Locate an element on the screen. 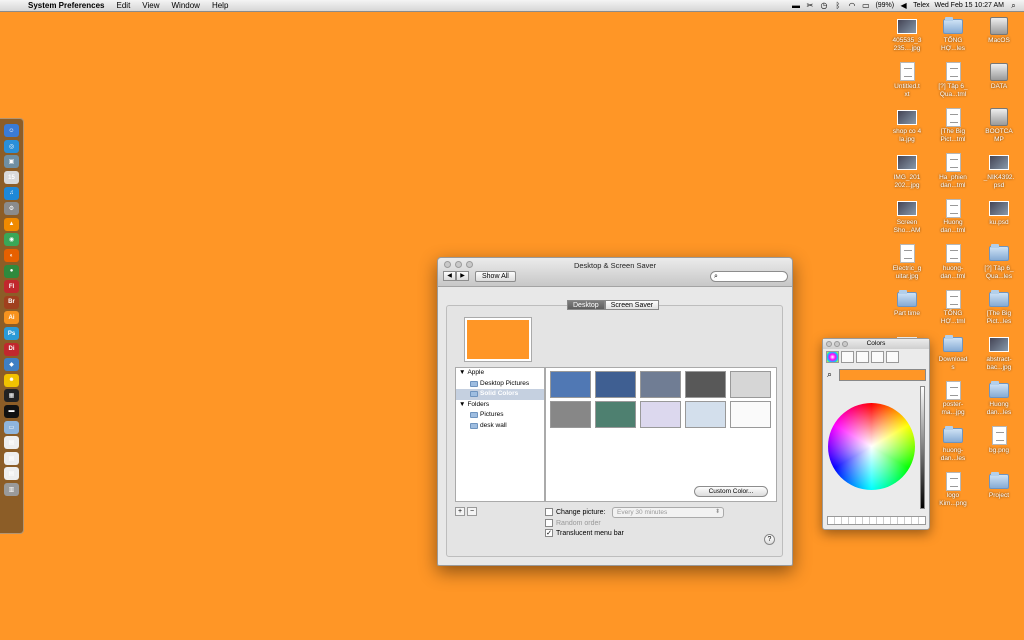  random-order-checkbox: Random order is located at coordinates (573, 523).